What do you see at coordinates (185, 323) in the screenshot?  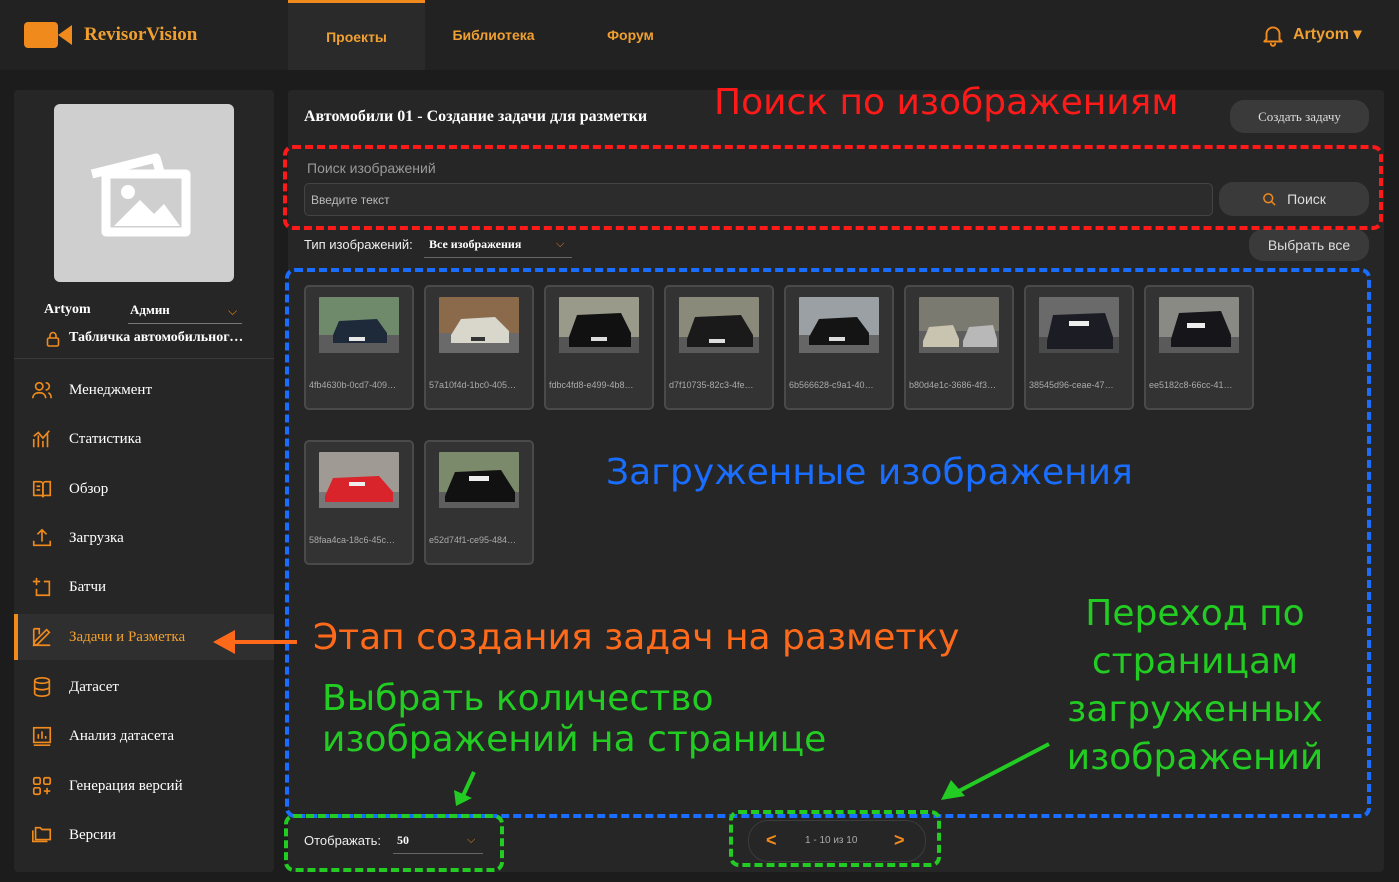 I see `role-select-underline` at bounding box center [185, 323].